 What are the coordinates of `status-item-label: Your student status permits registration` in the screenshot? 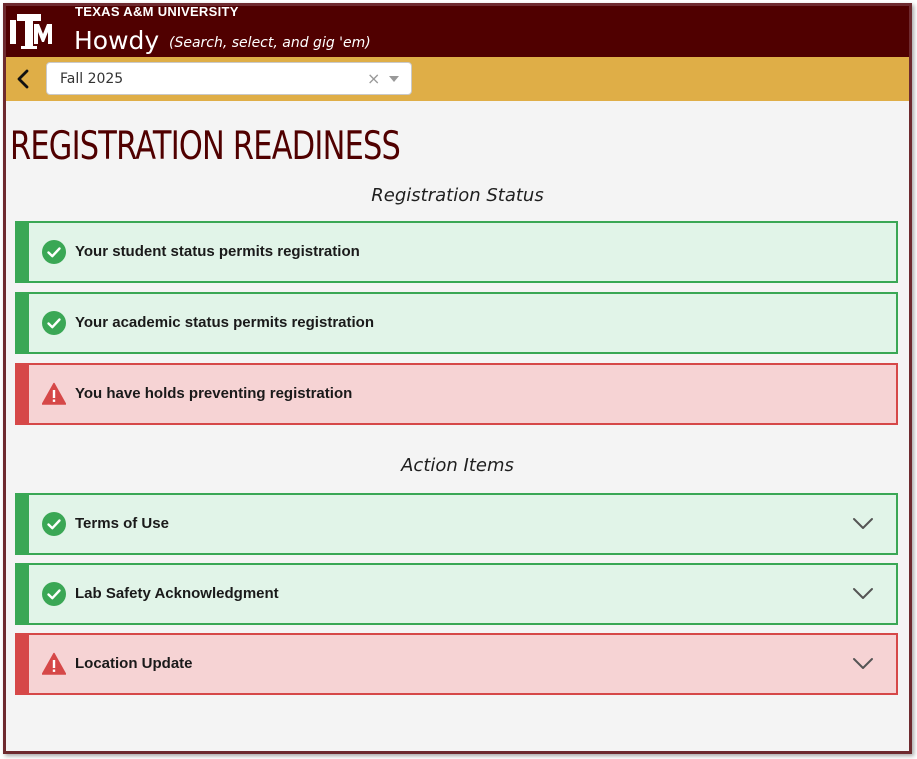 It's located at (217, 251).